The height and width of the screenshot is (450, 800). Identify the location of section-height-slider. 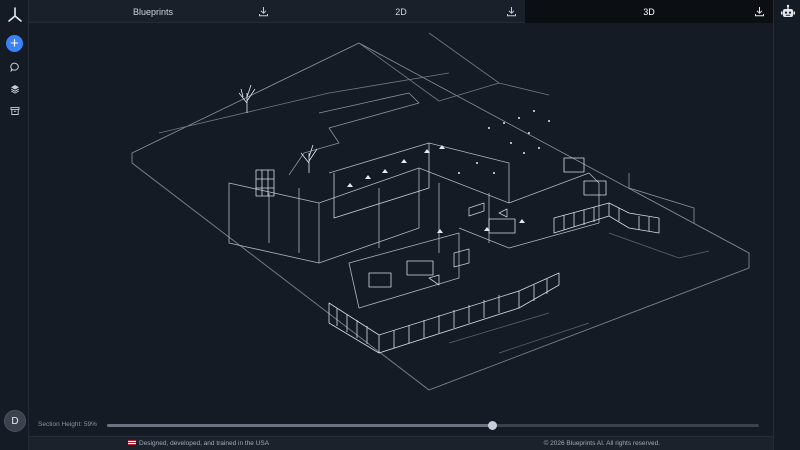
(433, 425).